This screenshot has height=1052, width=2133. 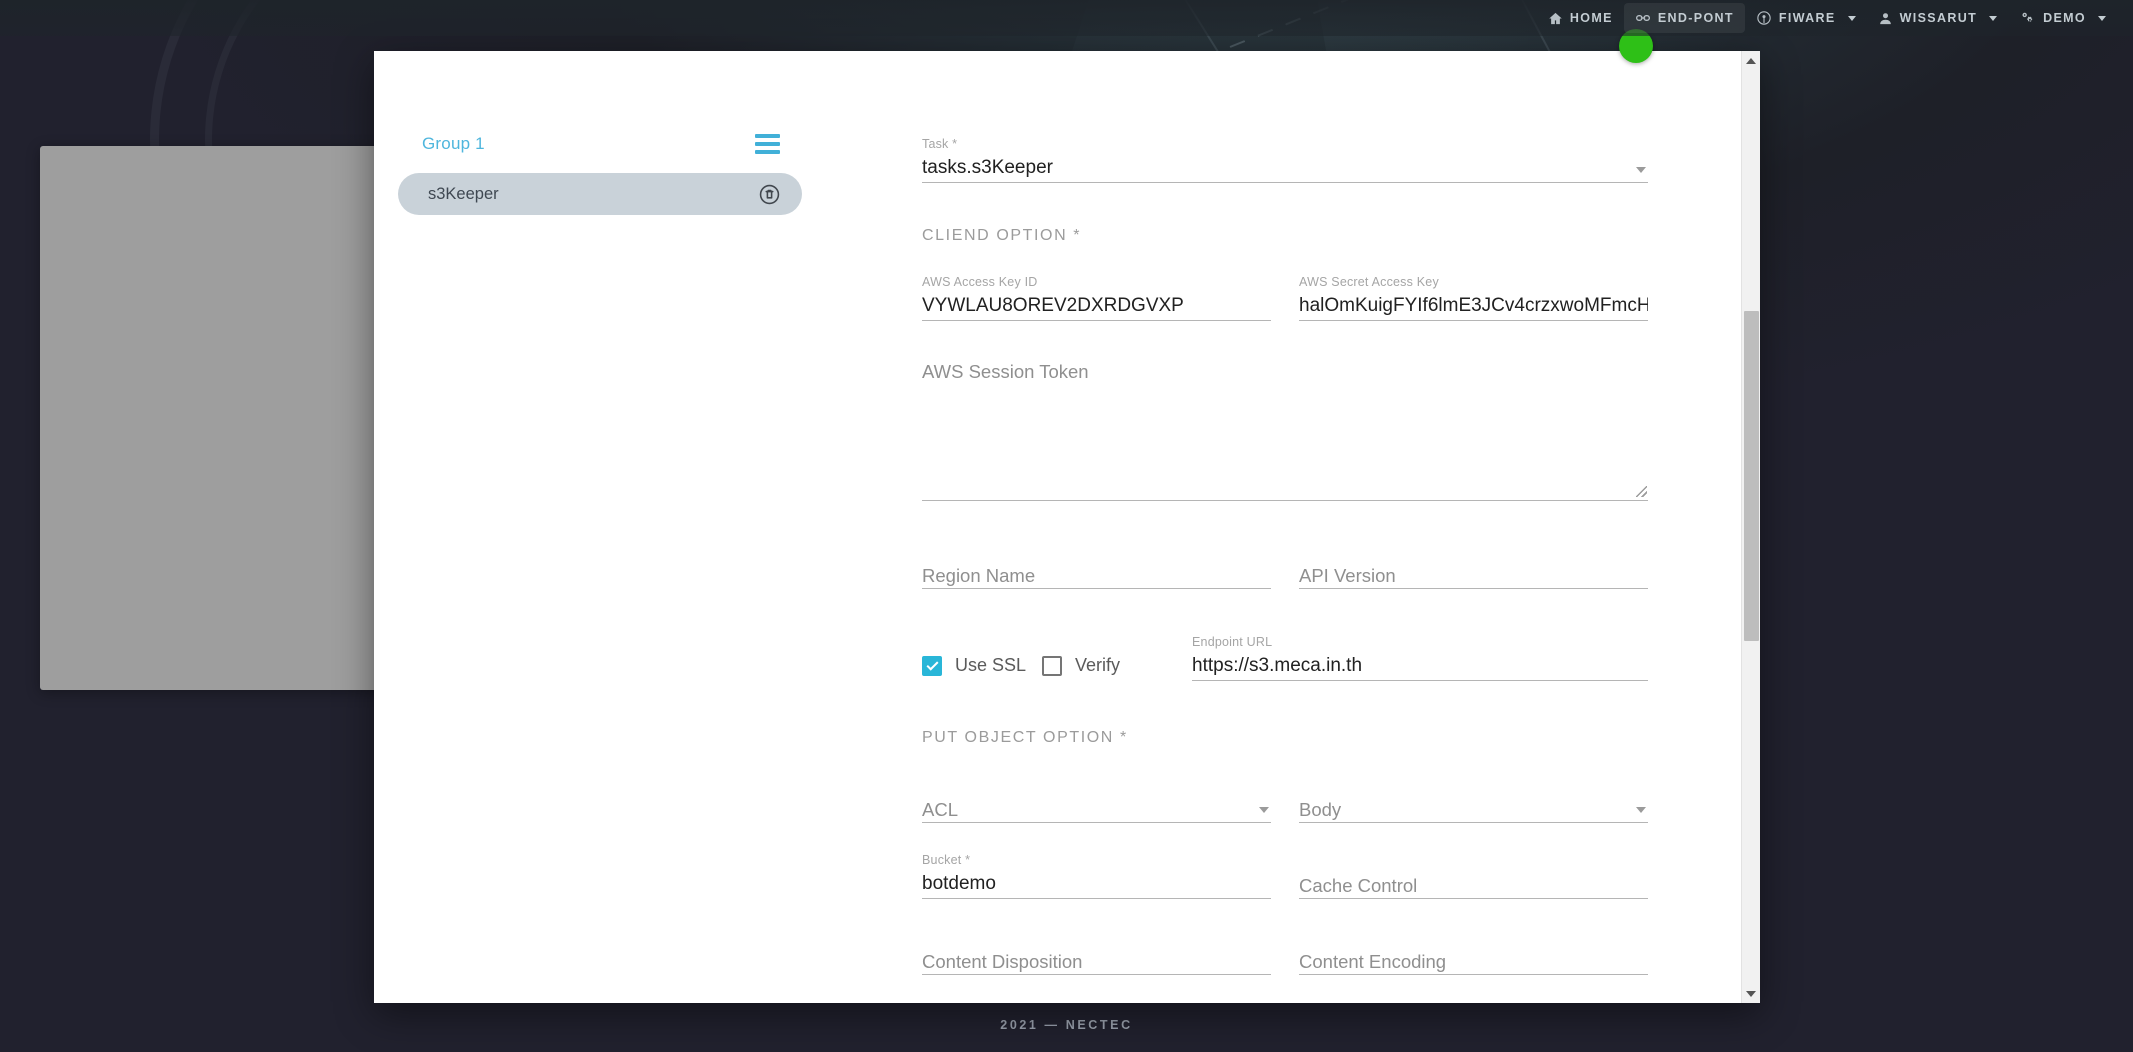 I want to click on scroll-down-arrow, so click(x=1751, y=993).